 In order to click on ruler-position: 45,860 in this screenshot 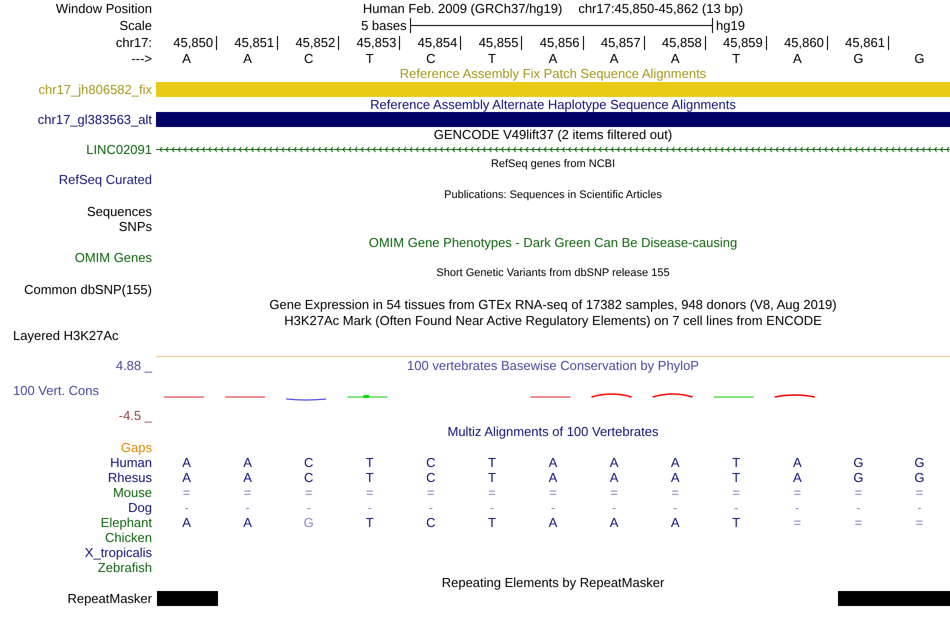, I will do `click(806, 43)`.